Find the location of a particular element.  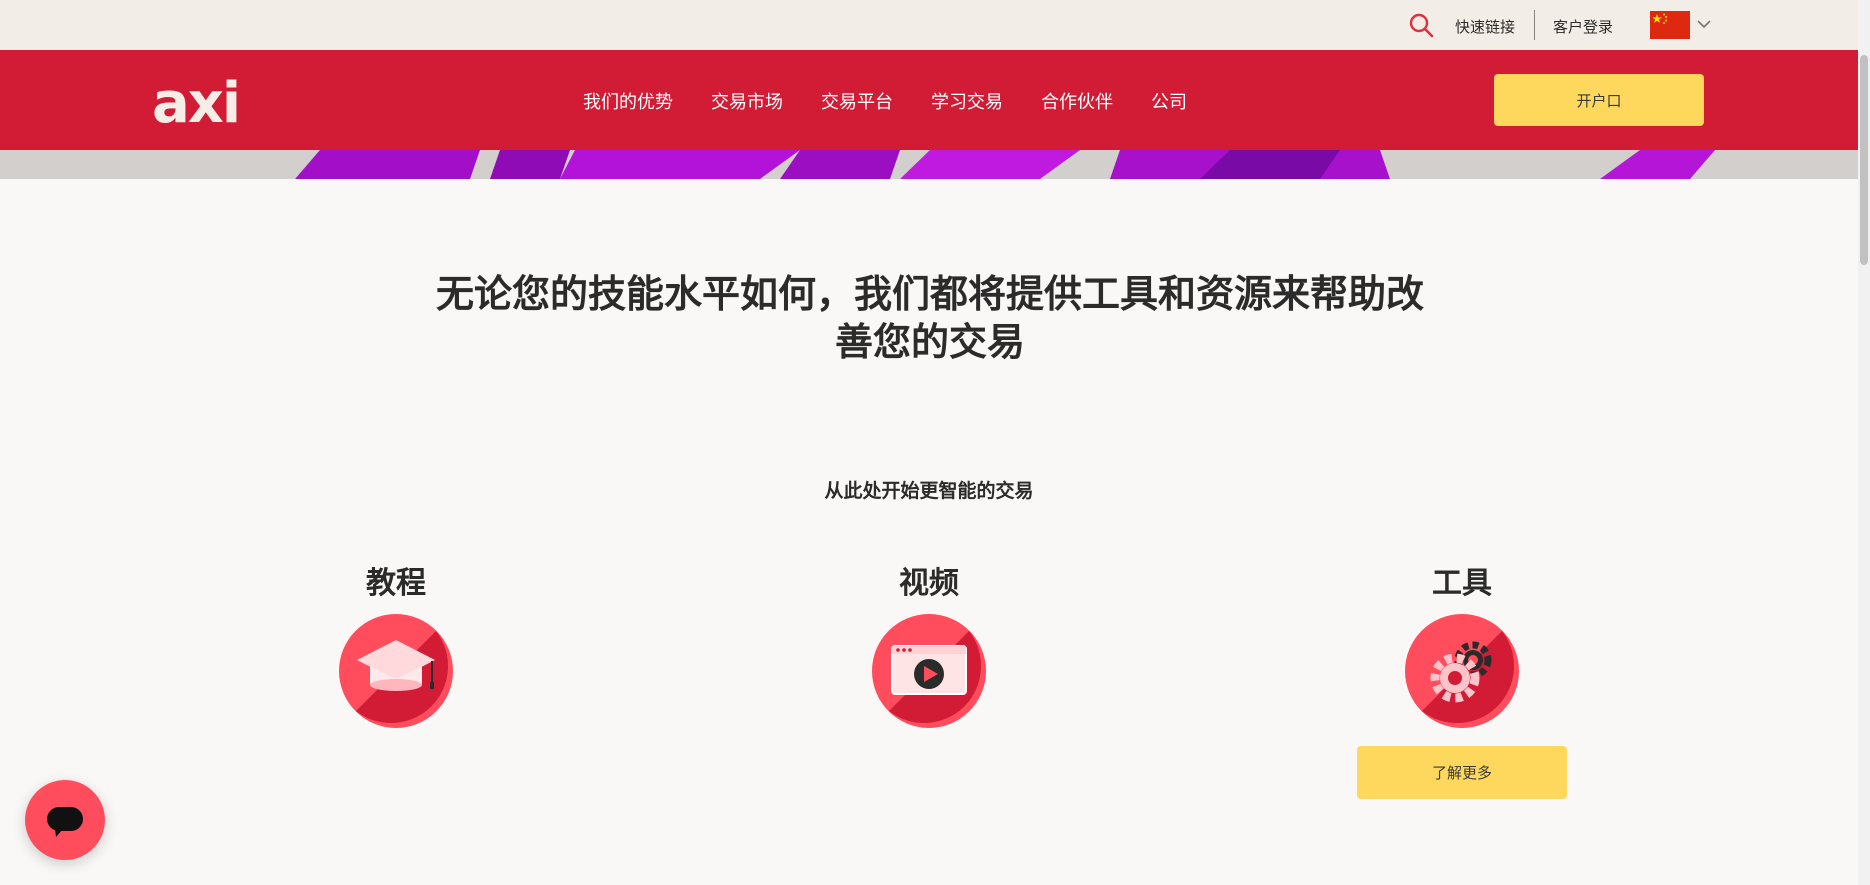

nav-item-learn: 学习交易 is located at coordinates (967, 101).